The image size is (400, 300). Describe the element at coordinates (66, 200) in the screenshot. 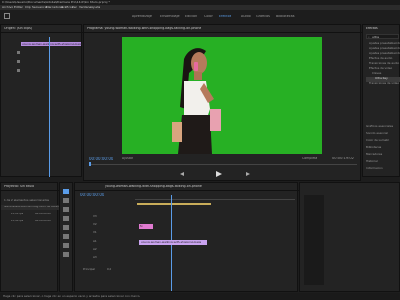

I see `track-select-icon` at that location.